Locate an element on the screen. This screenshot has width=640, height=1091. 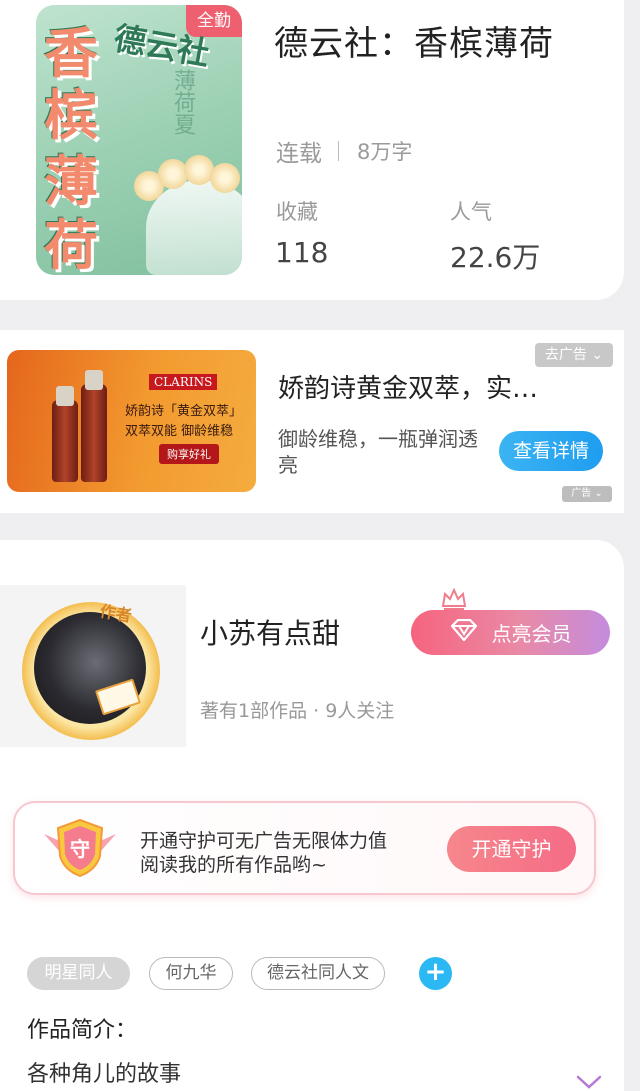
ad-mark-label: 广告 is located at coordinates (581, 493).